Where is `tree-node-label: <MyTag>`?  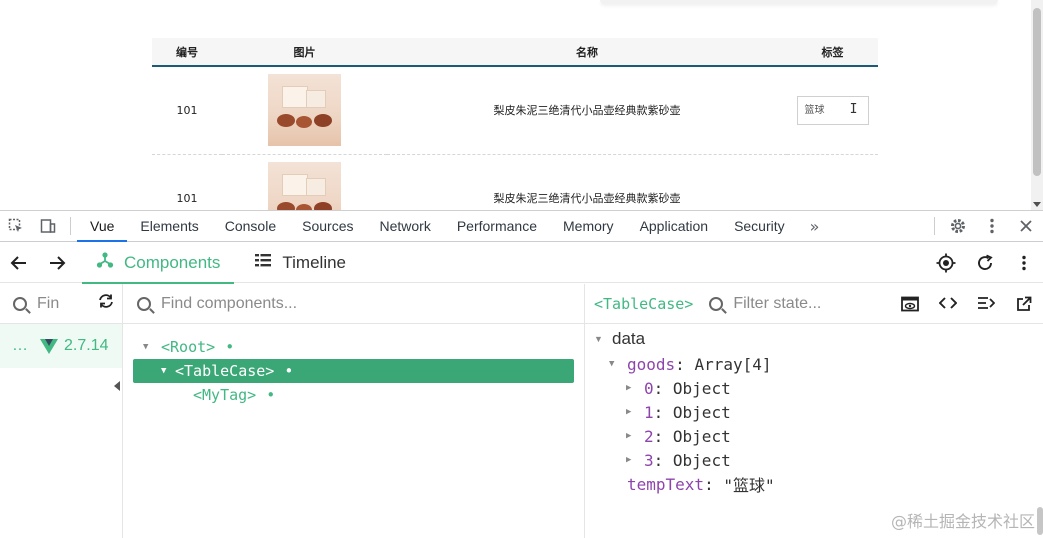
tree-node-label: <MyTag> is located at coordinates (225, 395).